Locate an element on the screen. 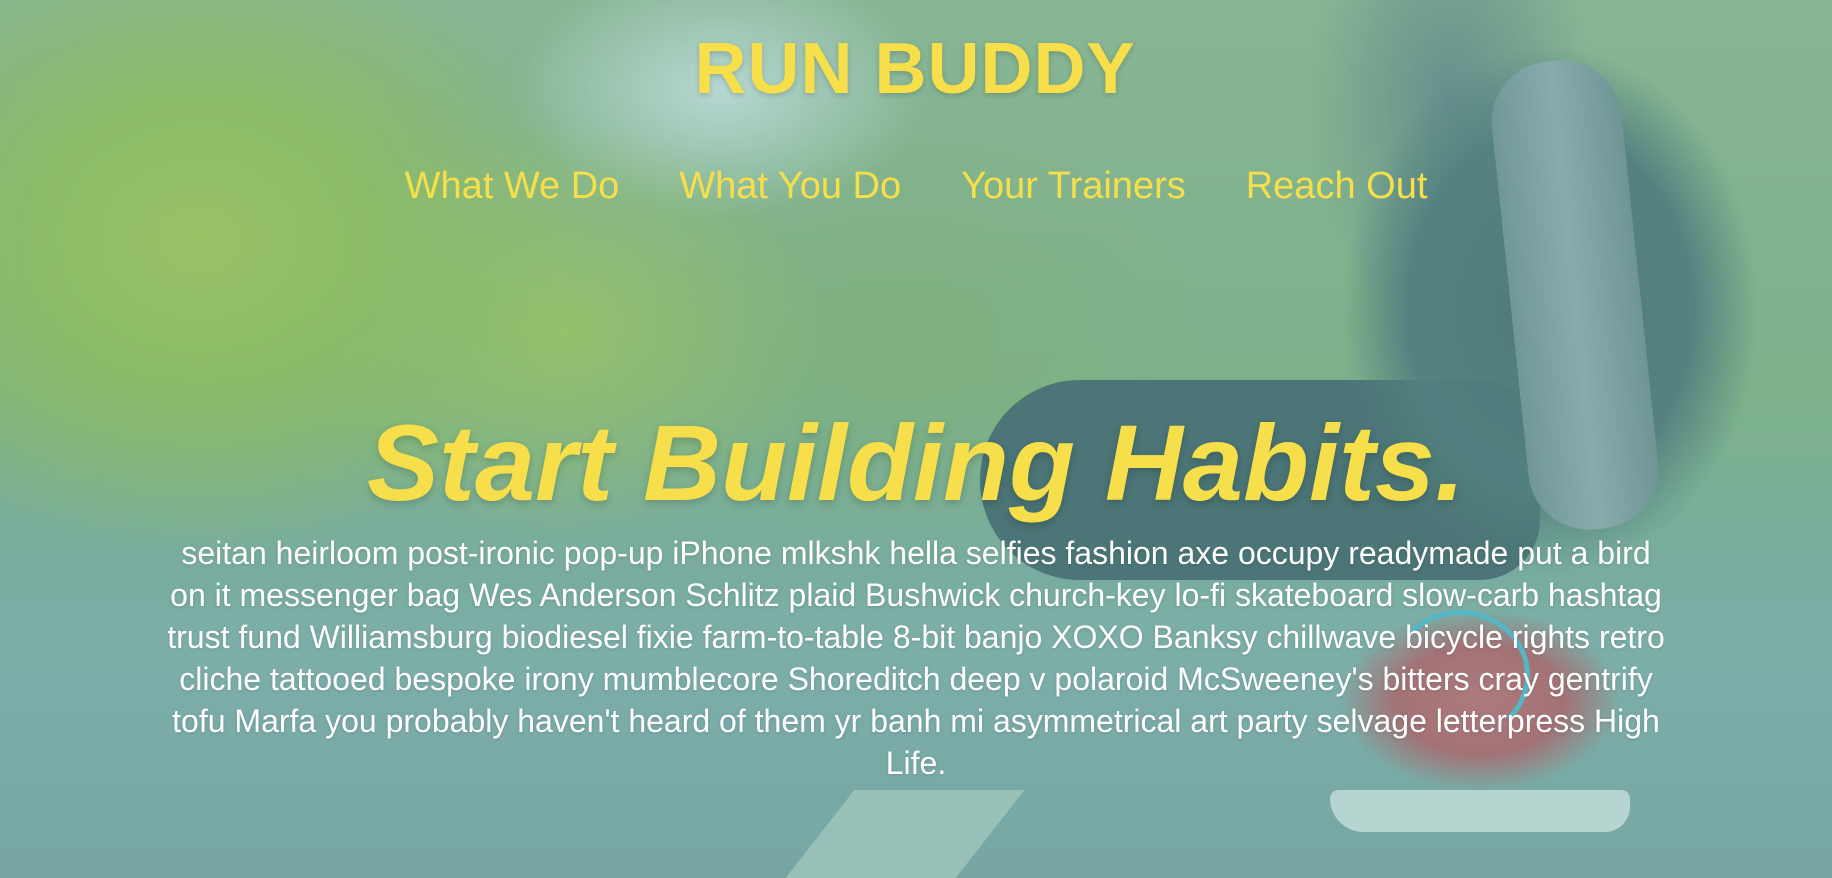  nav-link-what-we-do: What We Do is located at coordinates (512, 186).